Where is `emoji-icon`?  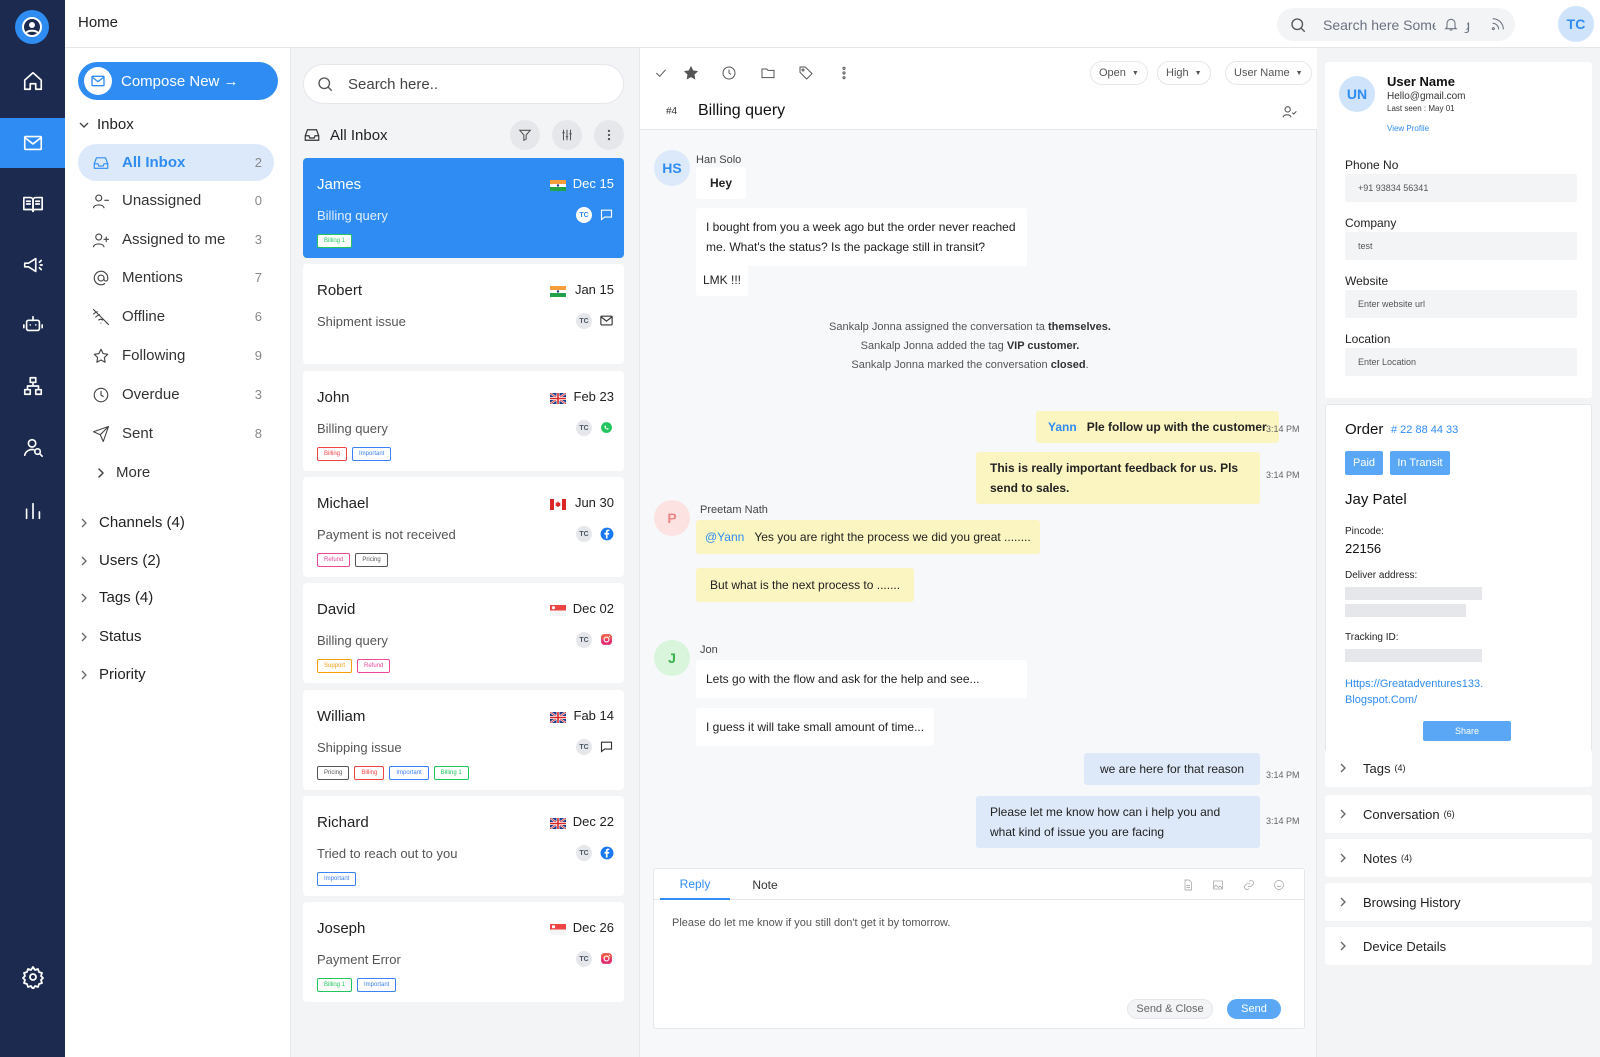
emoji-icon is located at coordinates (1279, 887).